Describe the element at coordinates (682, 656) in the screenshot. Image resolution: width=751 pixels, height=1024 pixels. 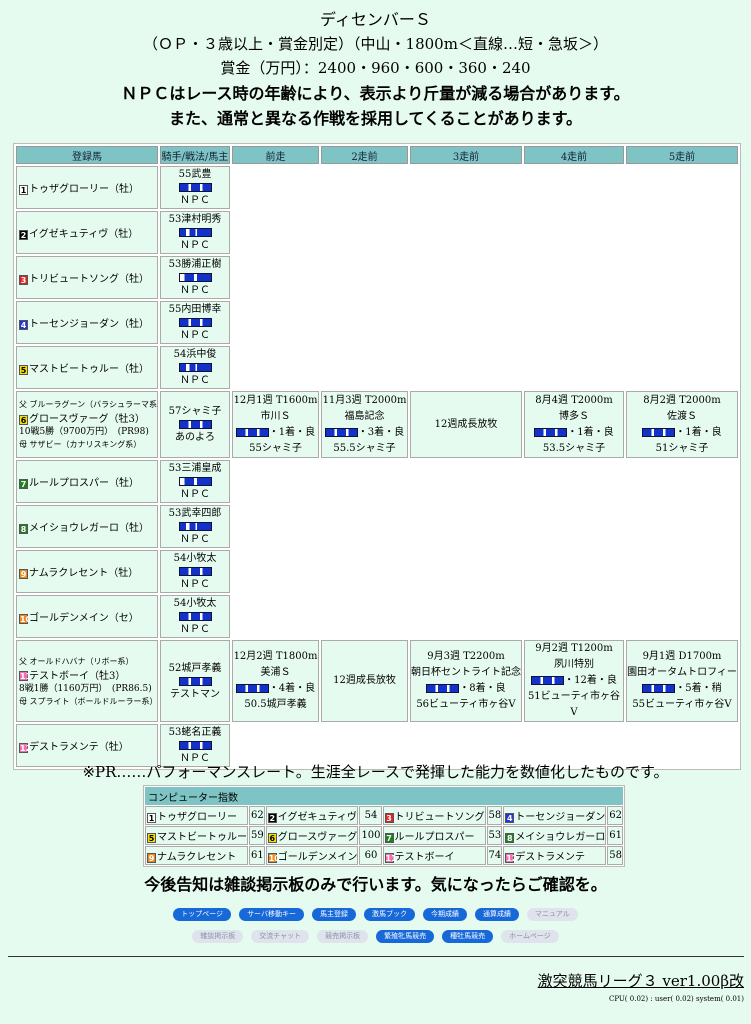
I see `race-date: 9月1週 D1700m` at that location.